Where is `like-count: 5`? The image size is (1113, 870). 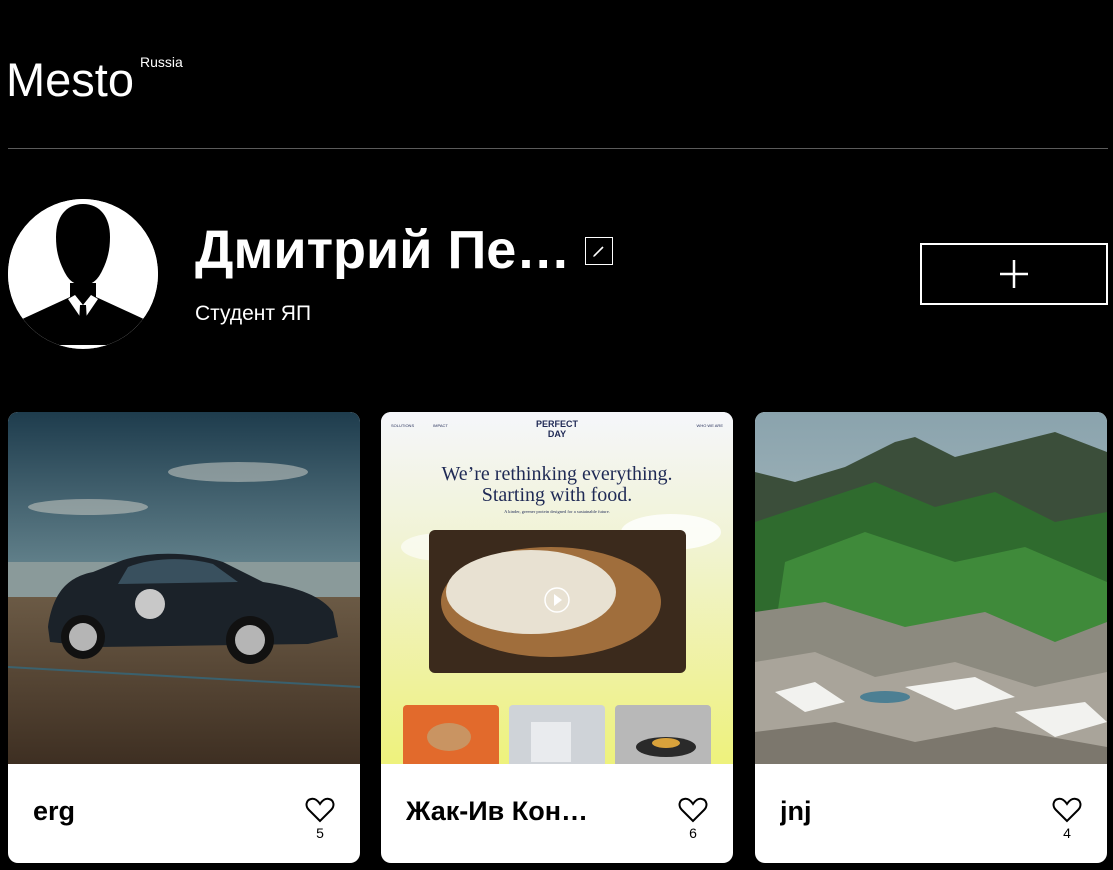
like-count: 5 is located at coordinates (320, 833).